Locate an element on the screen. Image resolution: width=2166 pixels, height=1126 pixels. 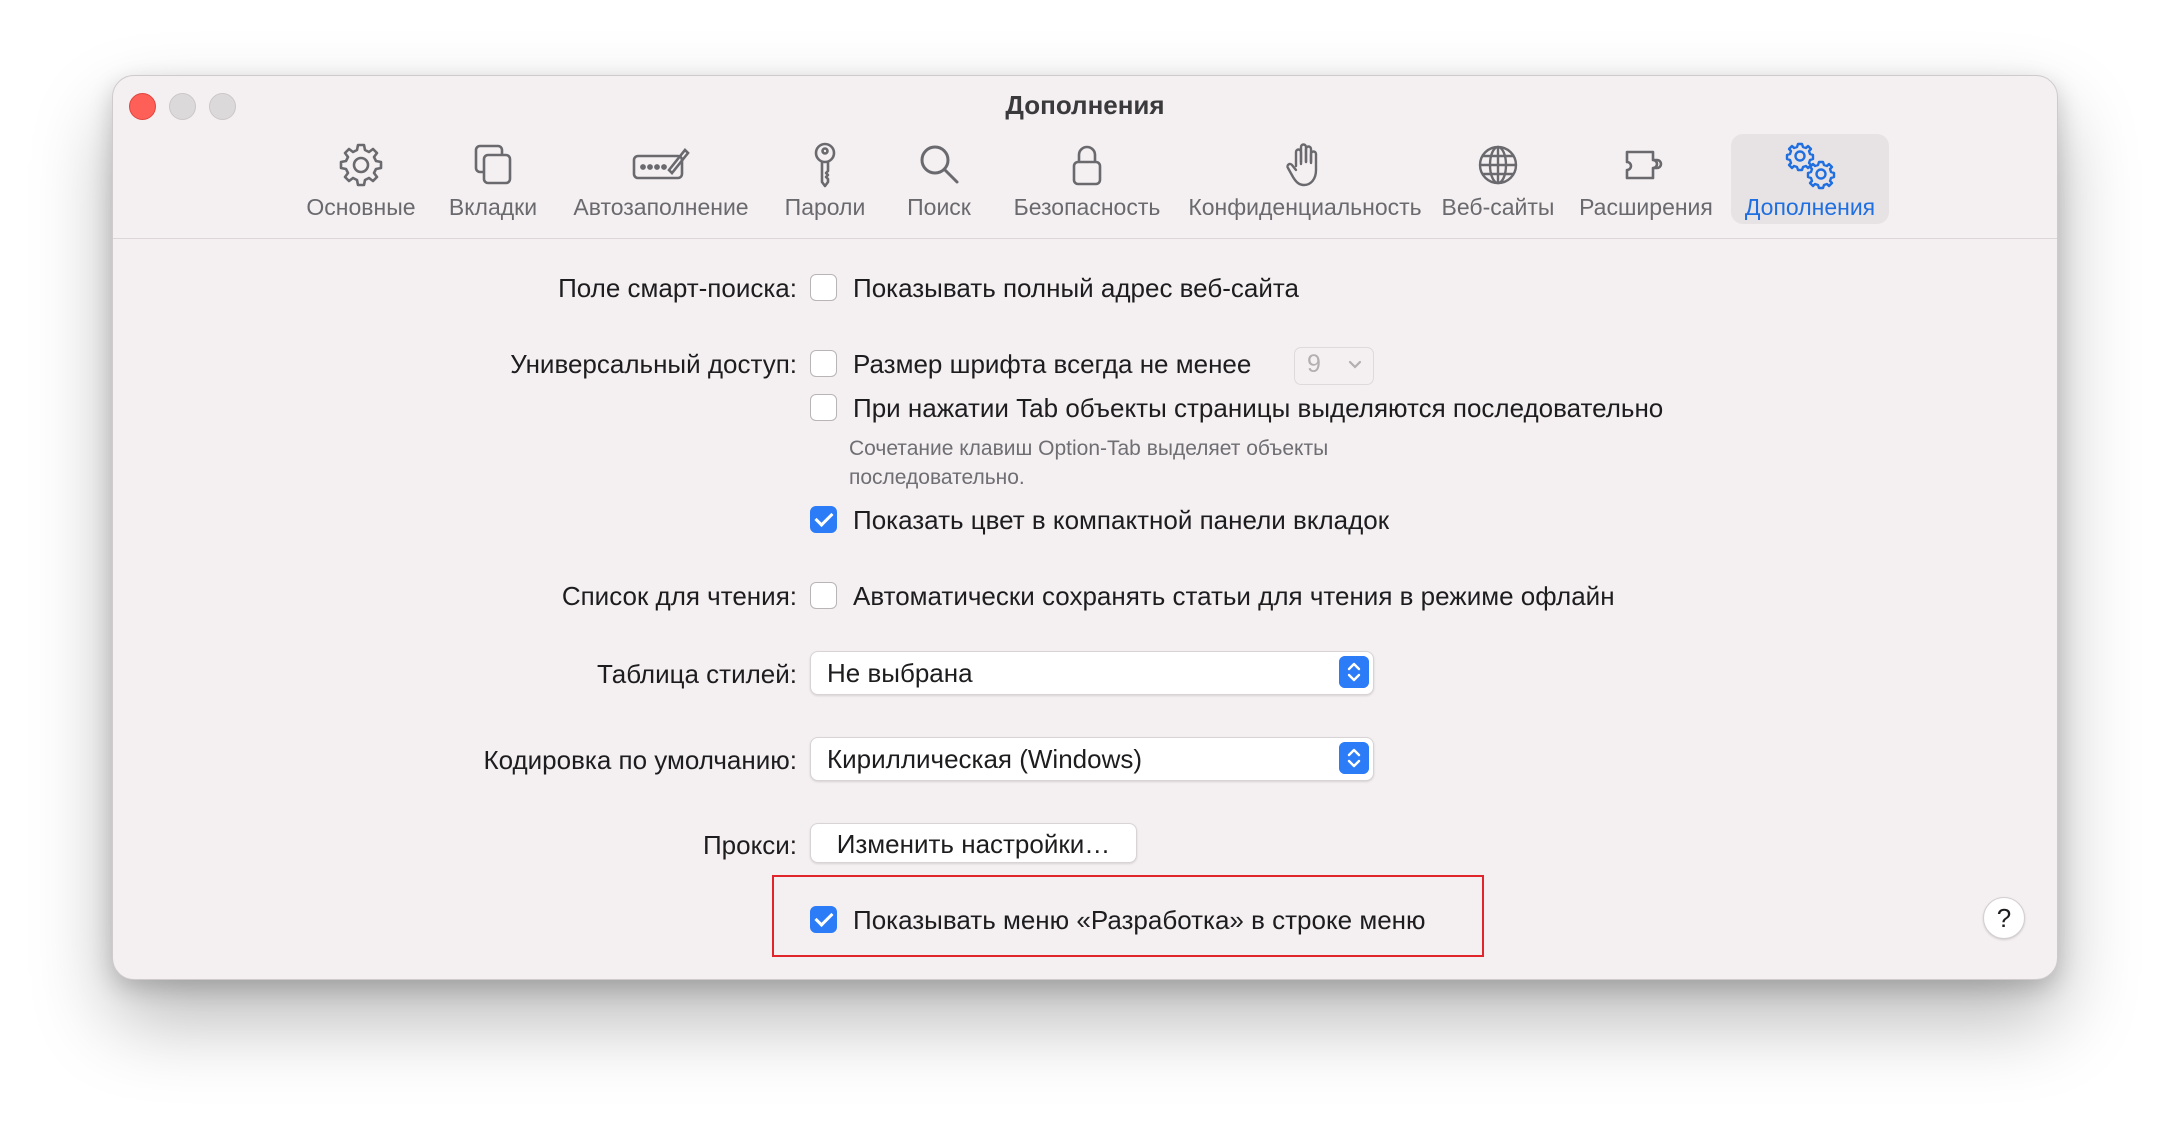
tab-privacy: Конфиденциальность is located at coordinates (1305, 179).